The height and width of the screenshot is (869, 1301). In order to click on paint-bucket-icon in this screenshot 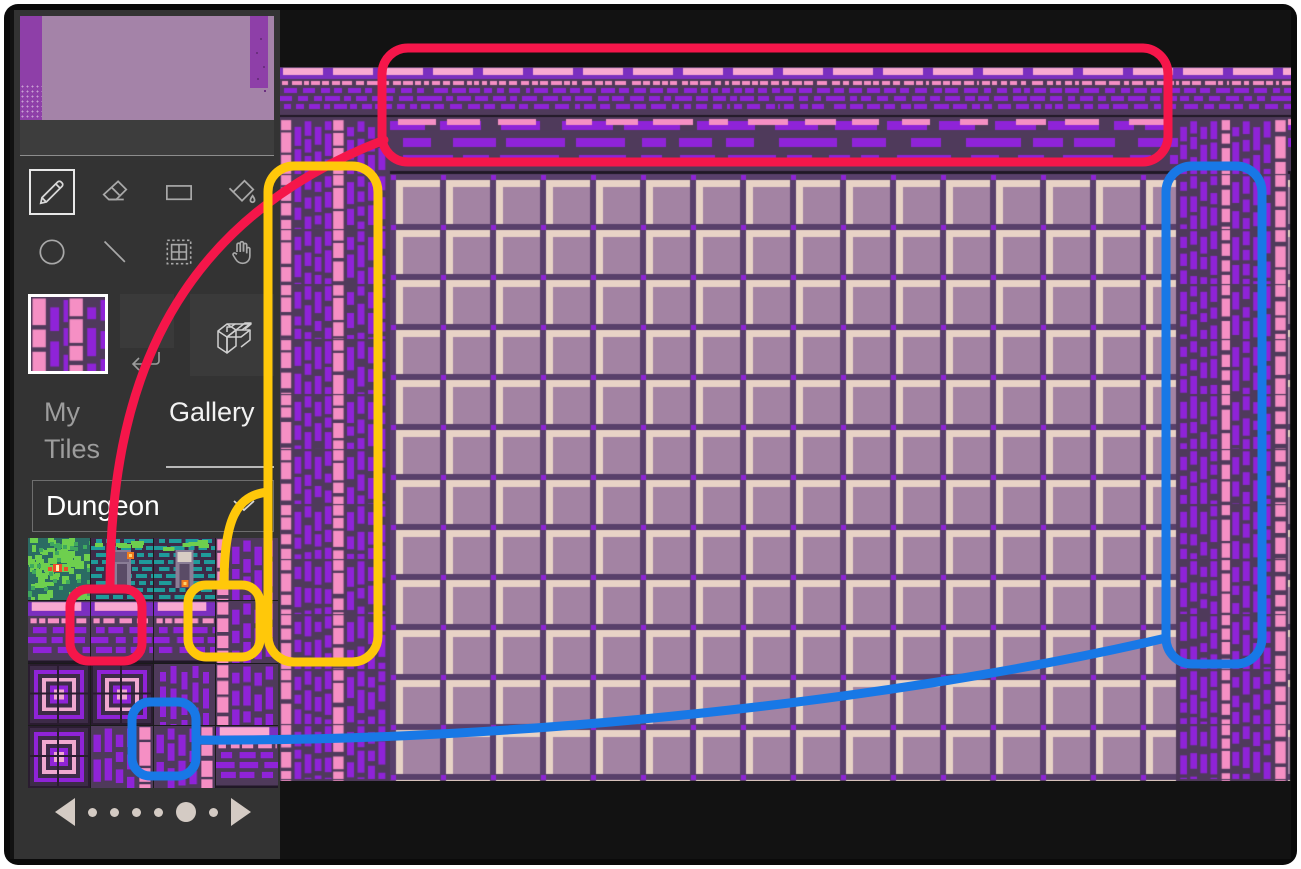, I will do `click(242, 192)`.